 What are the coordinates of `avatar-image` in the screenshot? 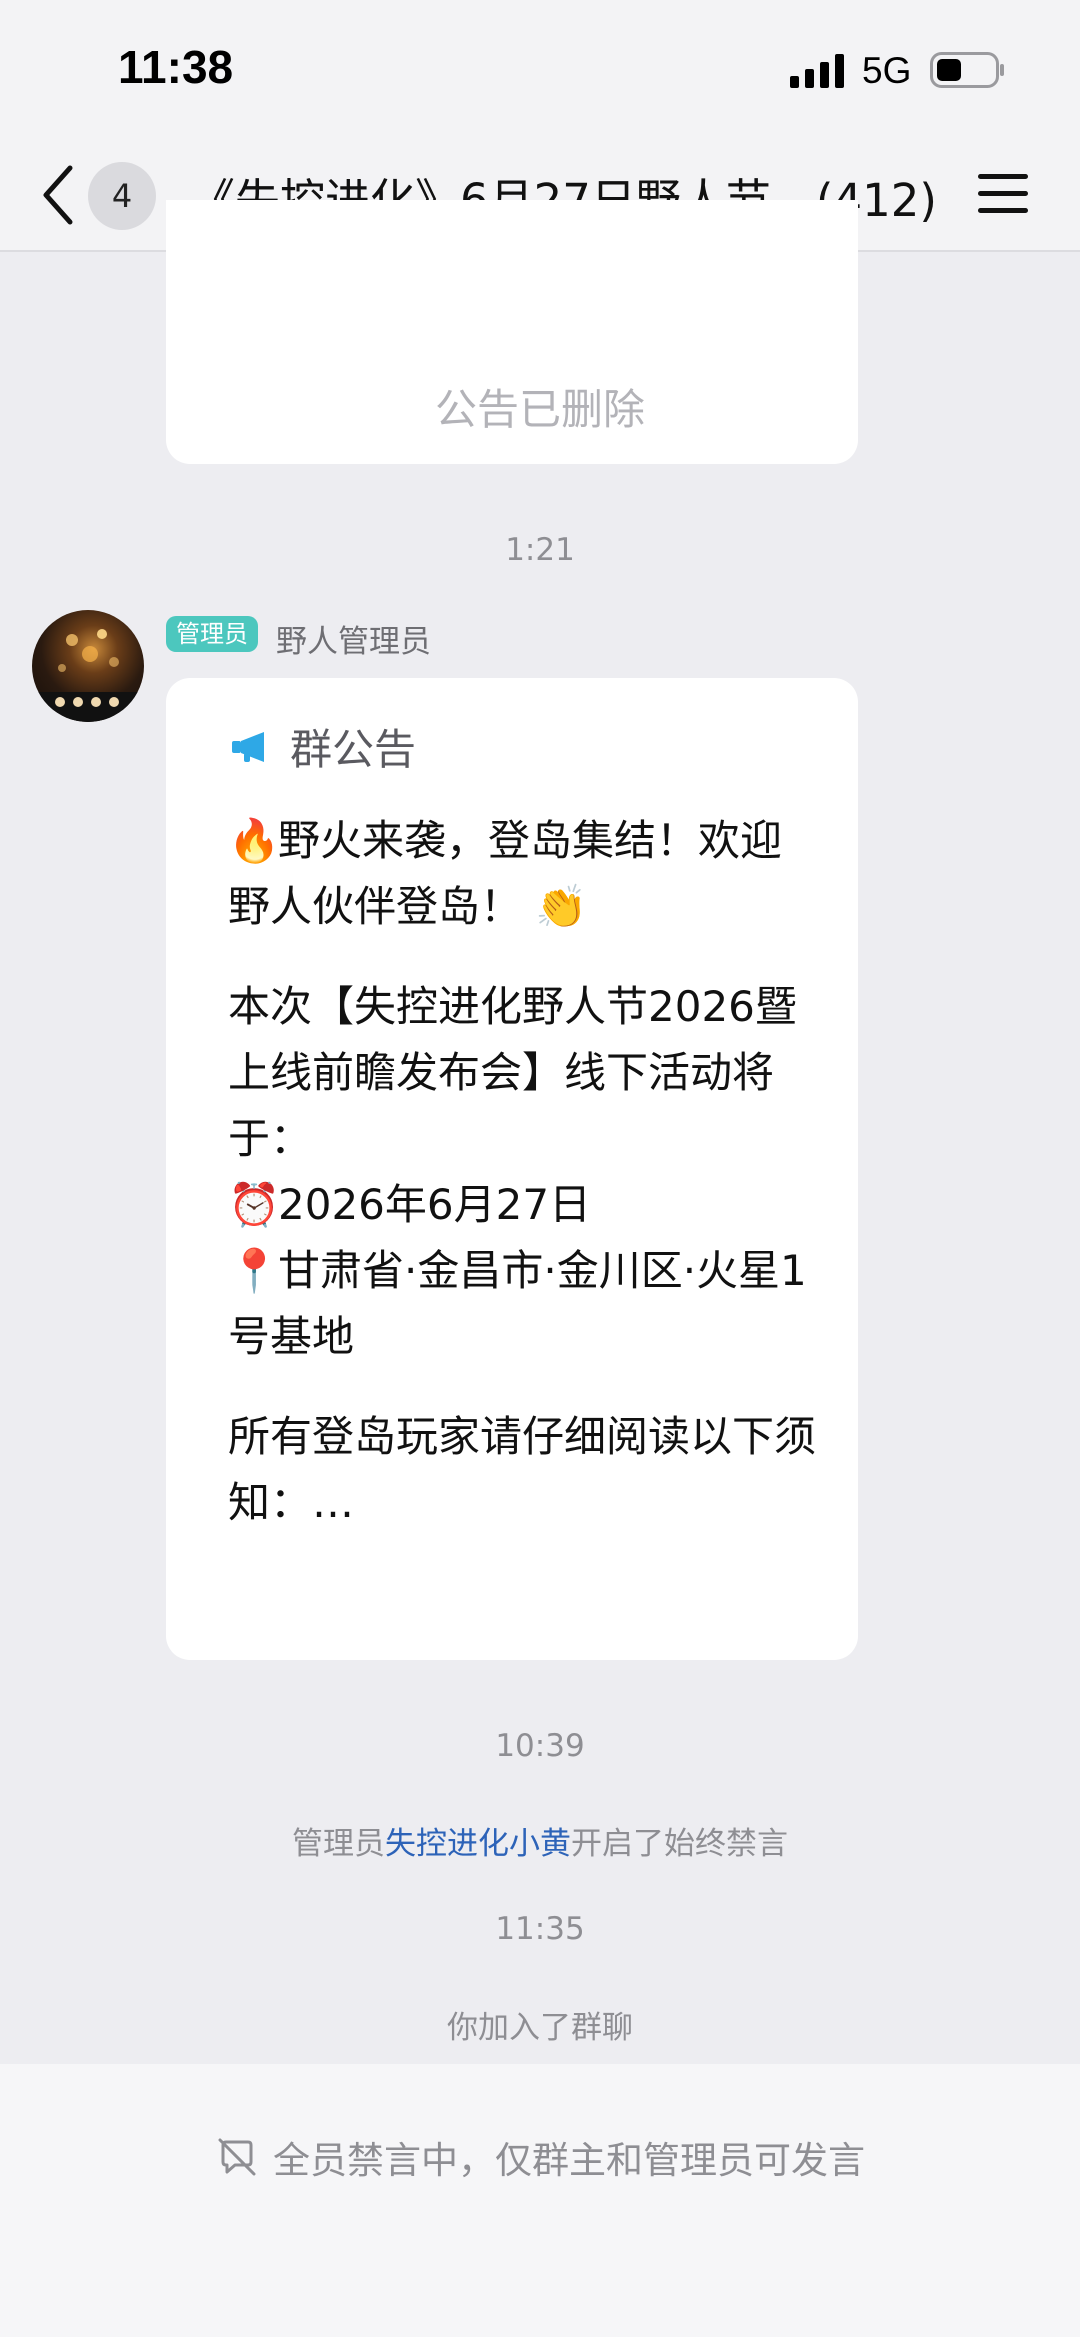 It's located at (88, 675).